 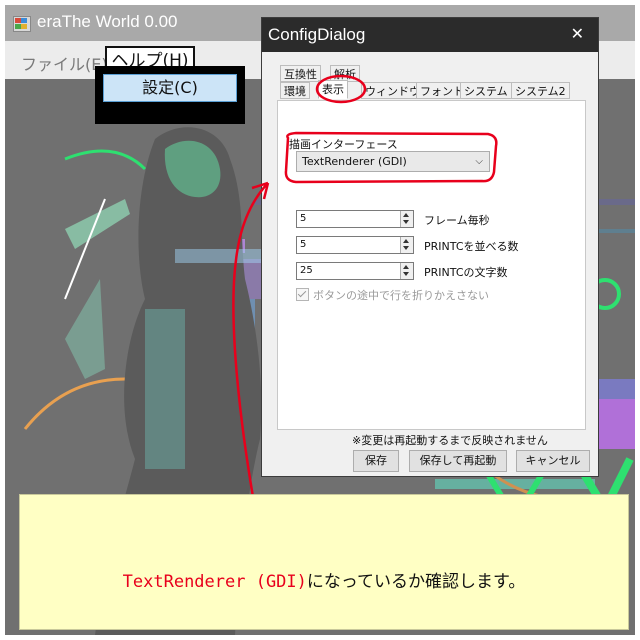 I want to click on cancel-button: キャンセル, so click(x=553, y=461).